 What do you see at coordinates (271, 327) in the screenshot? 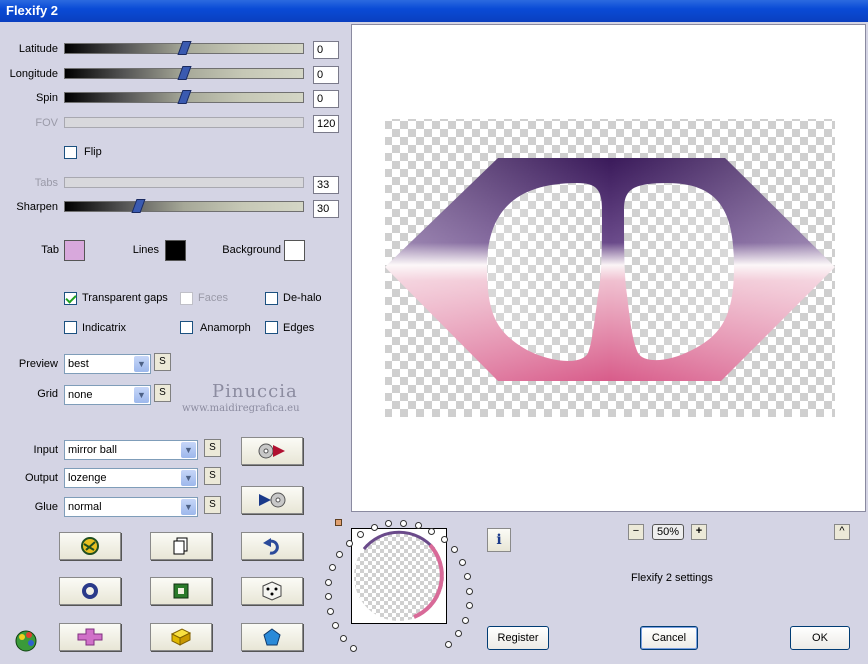
I see `edges-checkbox` at bounding box center [271, 327].